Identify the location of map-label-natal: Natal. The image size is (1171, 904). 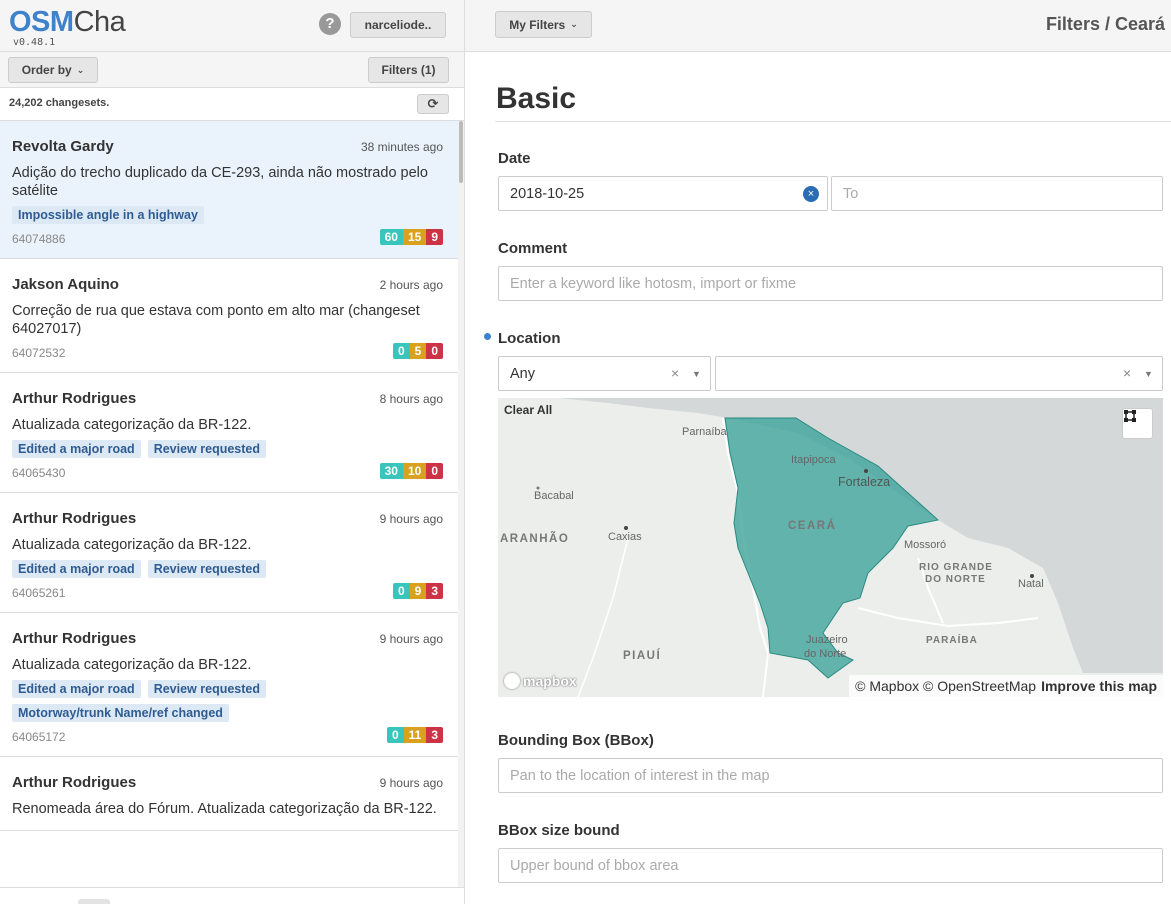
(1031, 584).